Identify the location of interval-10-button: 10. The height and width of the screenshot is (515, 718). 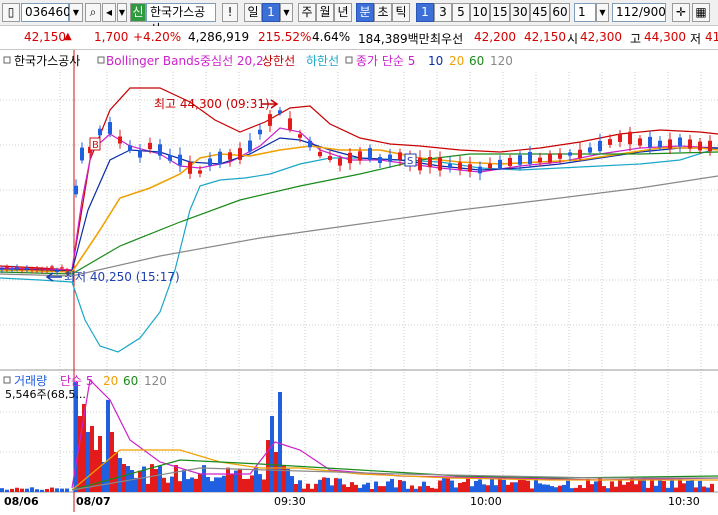
(480, 12).